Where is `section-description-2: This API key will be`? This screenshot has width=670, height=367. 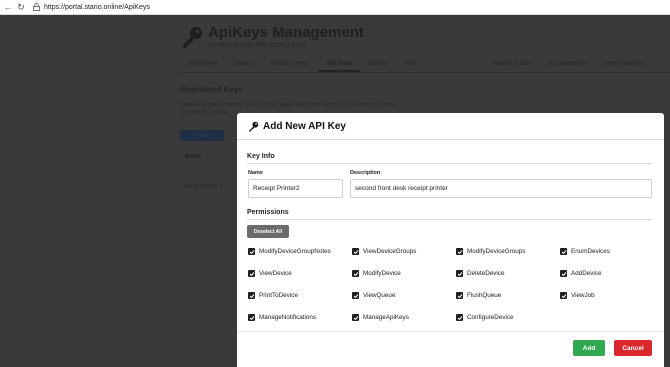
section-description-2: This API key will be is located at coordinates (204, 113).